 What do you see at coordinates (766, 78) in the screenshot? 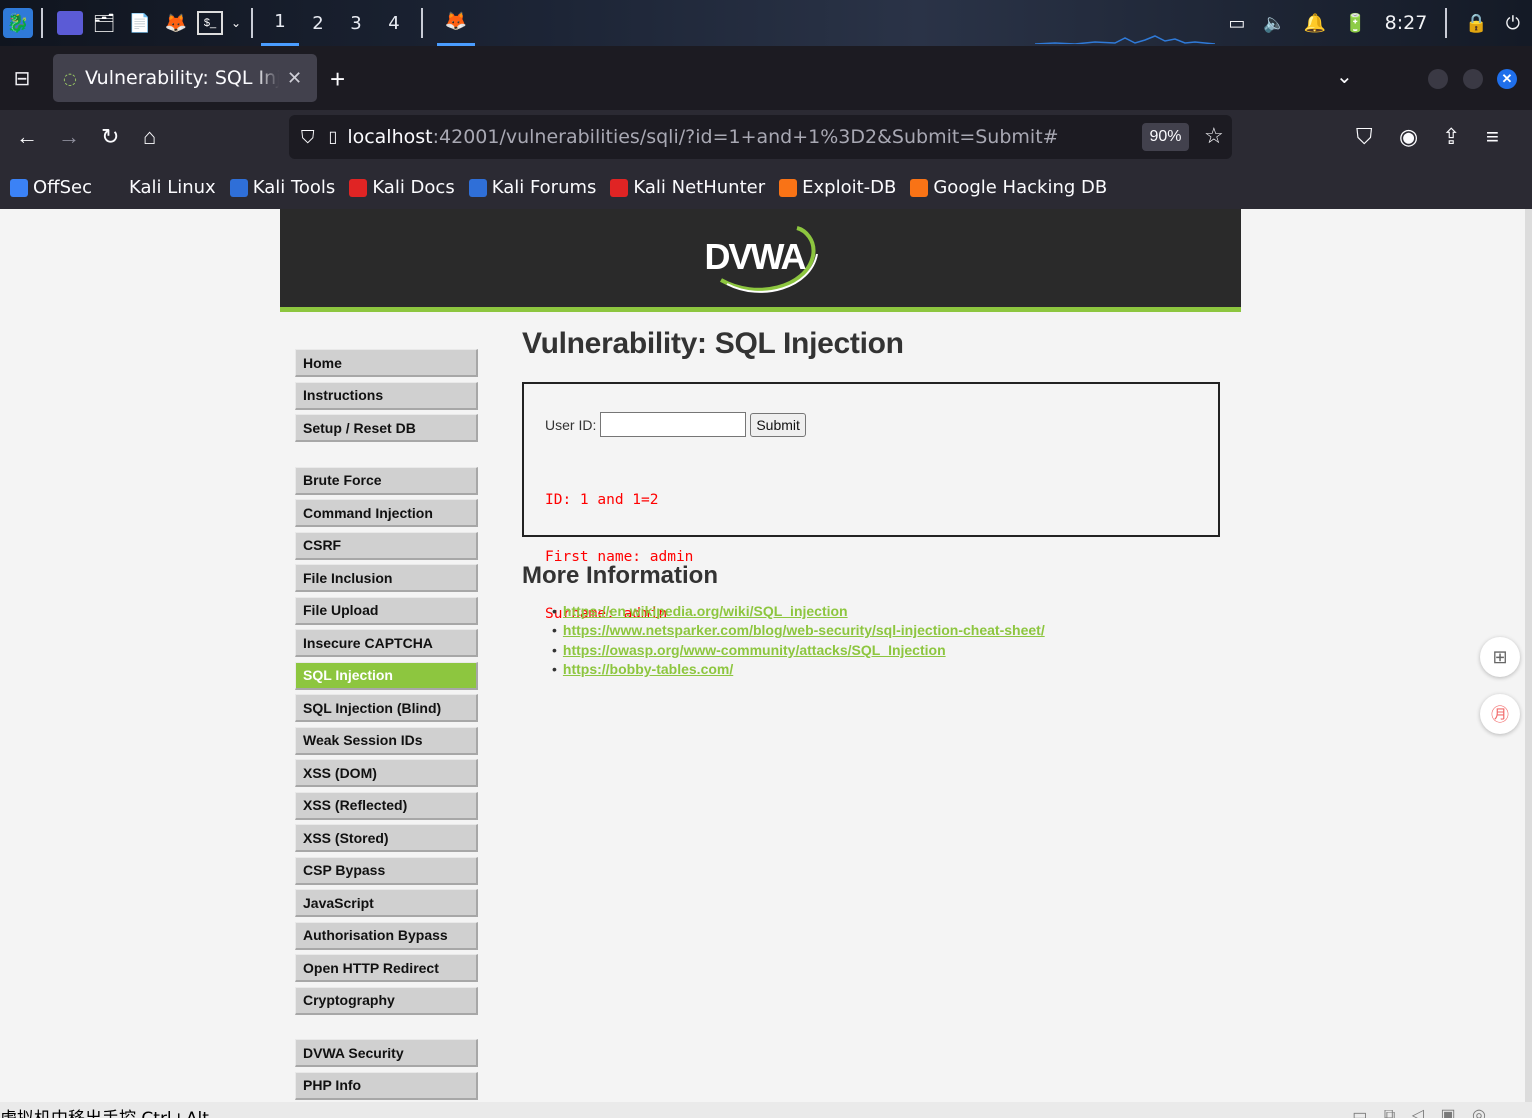
I see `browser-tab-strip: ⊟ ◌ Vulnerability: SQL Injection ✕ + ⌄ ✕` at bounding box center [766, 78].